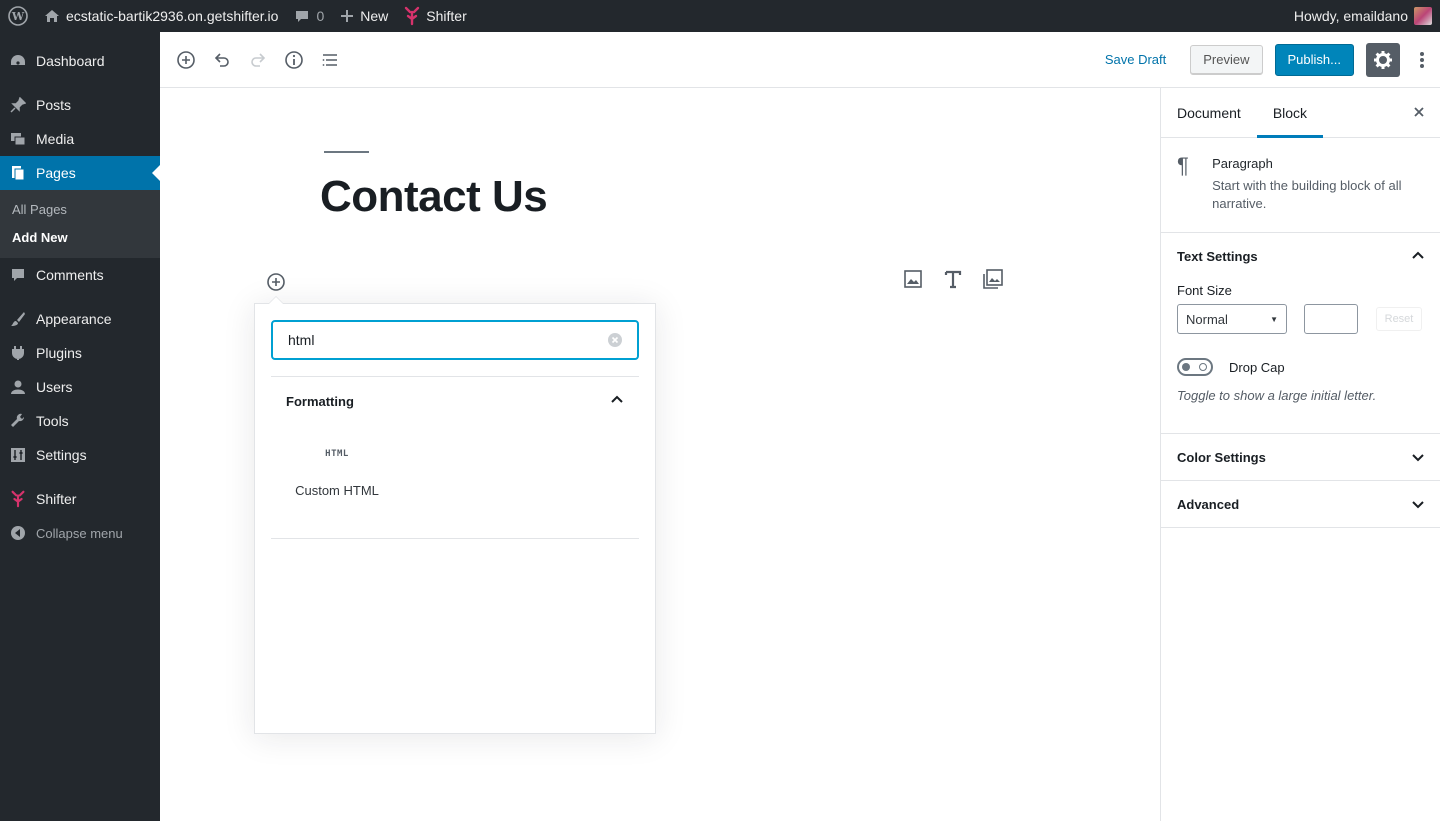  I want to click on comments-count: 0, so click(320, 16).